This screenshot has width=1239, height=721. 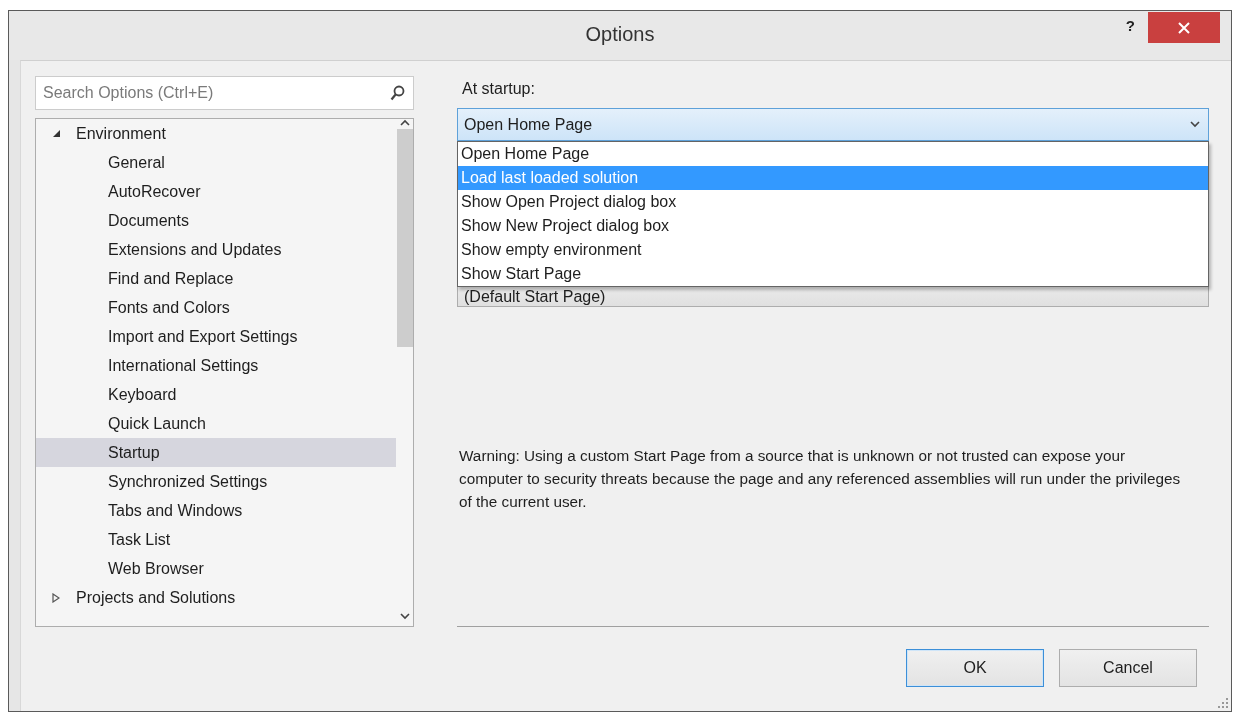 What do you see at coordinates (1128, 668) in the screenshot?
I see `cancel-button: Cancel` at bounding box center [1128, 668].